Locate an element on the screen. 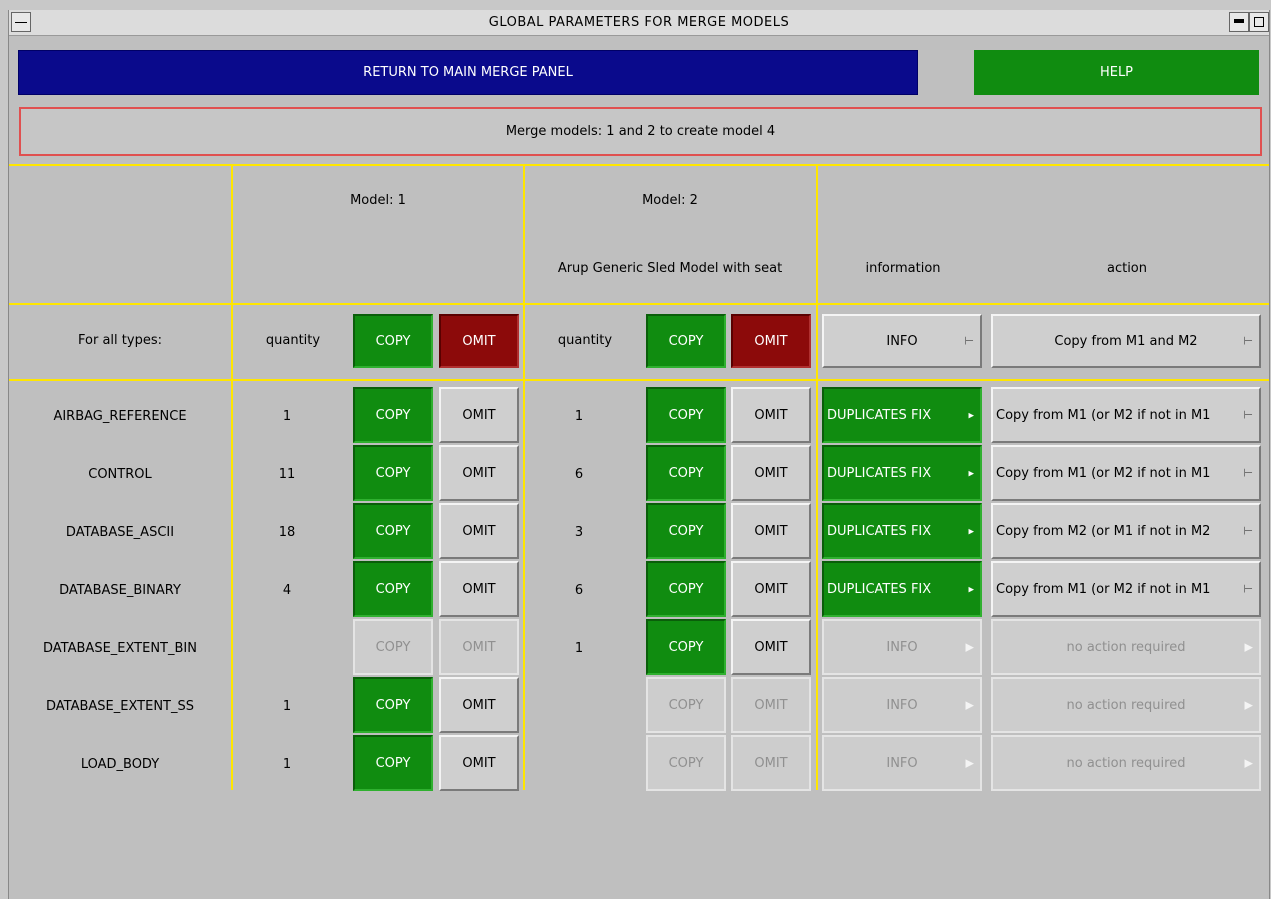 This screenshot has height=899, width=1271. info-all-dropdown: INFO ⊢ is located at coordinates (902, 341).